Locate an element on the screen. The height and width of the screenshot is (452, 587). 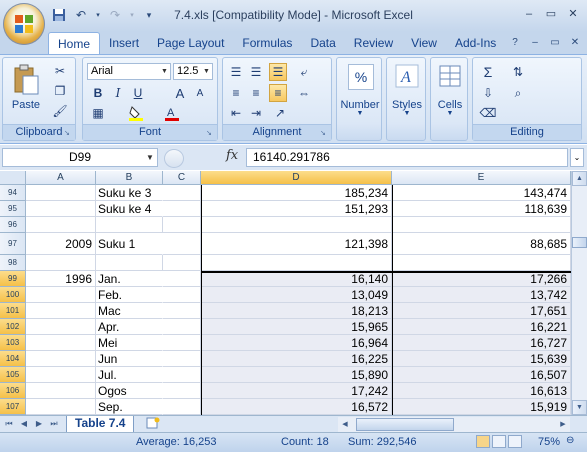
cell-b: Mei is located at coordinates (129, 343).